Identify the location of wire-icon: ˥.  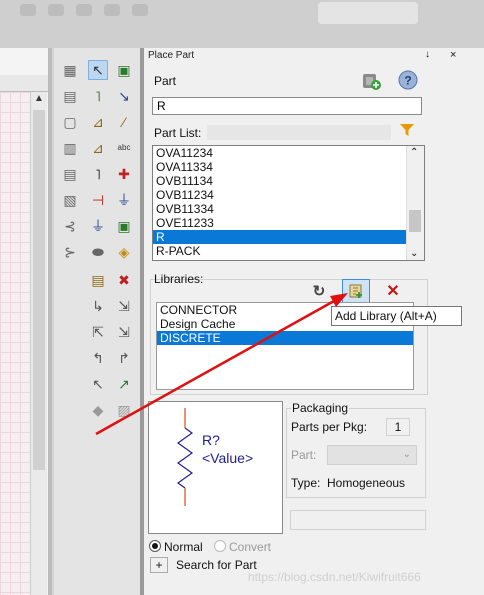
(98, 96).